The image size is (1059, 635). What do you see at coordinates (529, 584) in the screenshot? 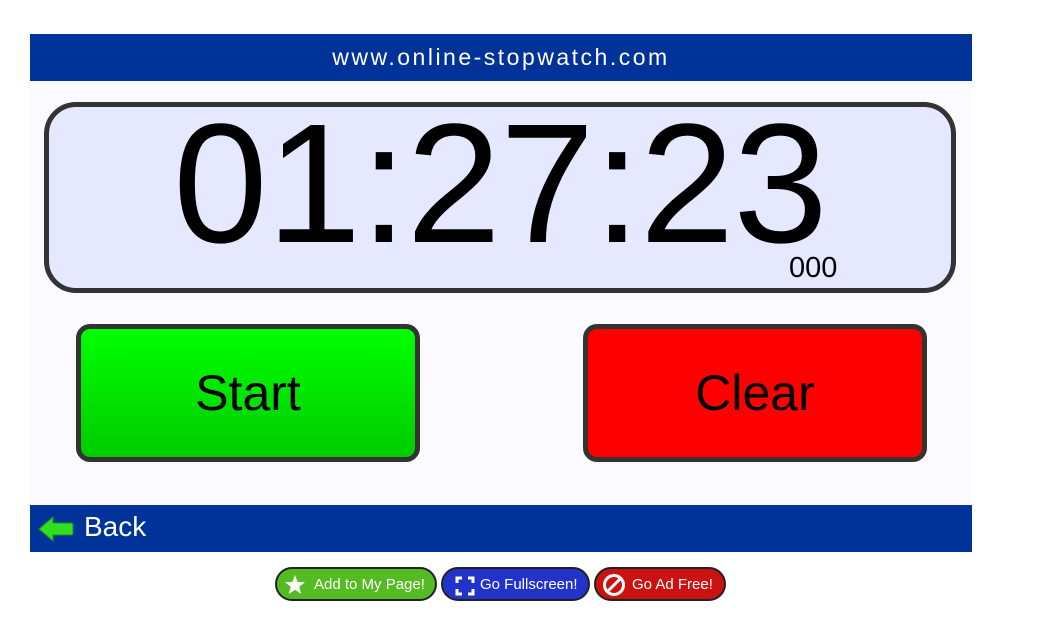
I see `fullscreen-label: Go Fullscreen!` at bounding box center [529, 584].